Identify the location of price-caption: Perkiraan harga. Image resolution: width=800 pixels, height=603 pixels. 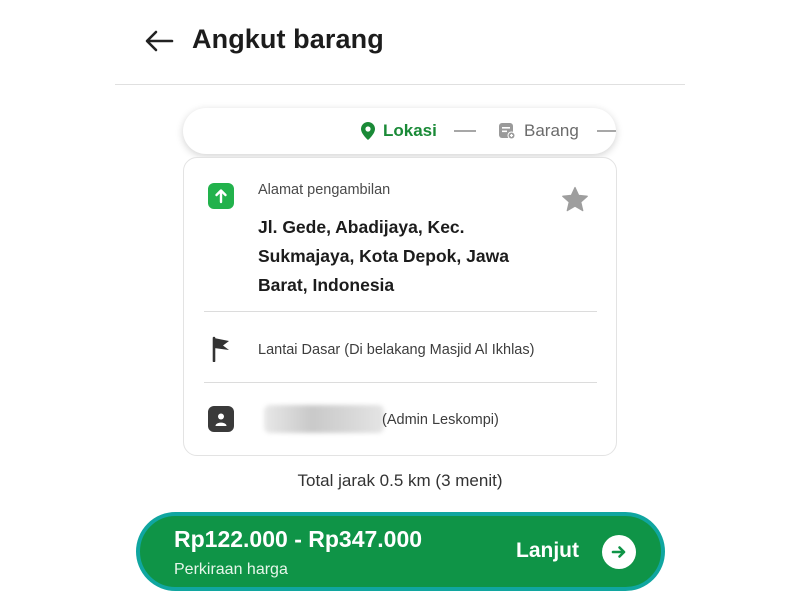
(231, 569).